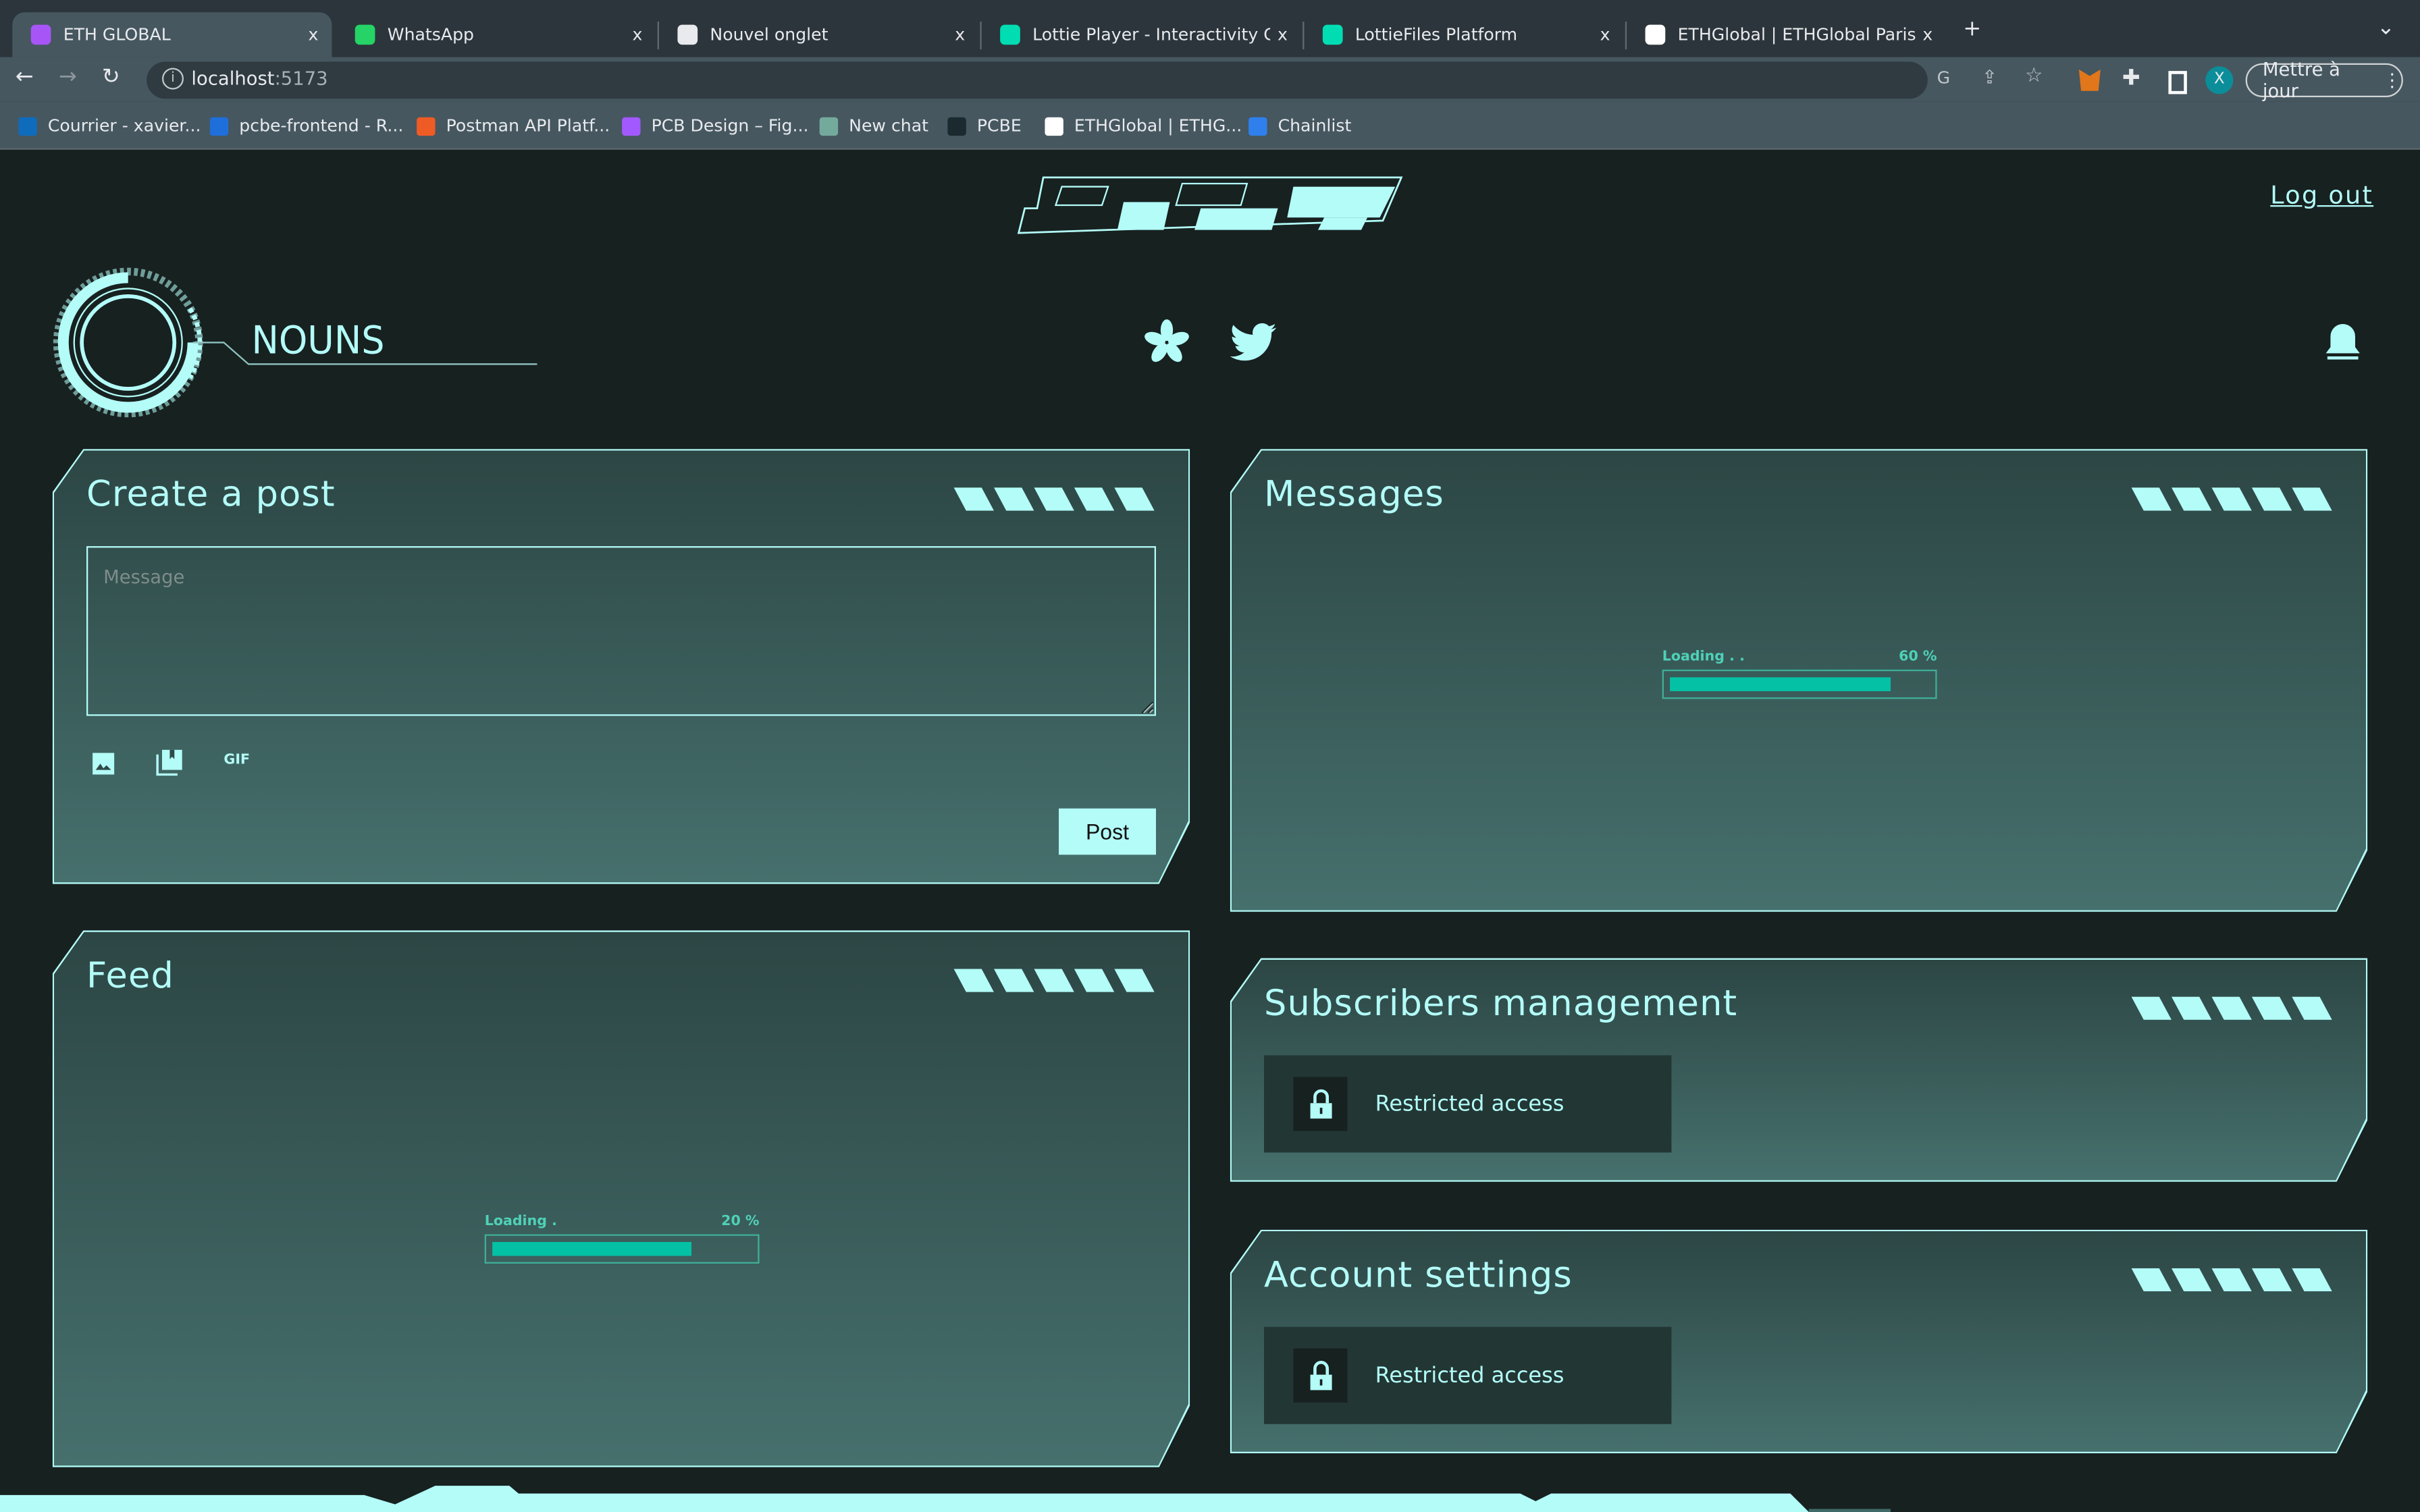  Describe the element at coordinates (1167, 342) in the screenshot. I see `flower-icon` at that location.